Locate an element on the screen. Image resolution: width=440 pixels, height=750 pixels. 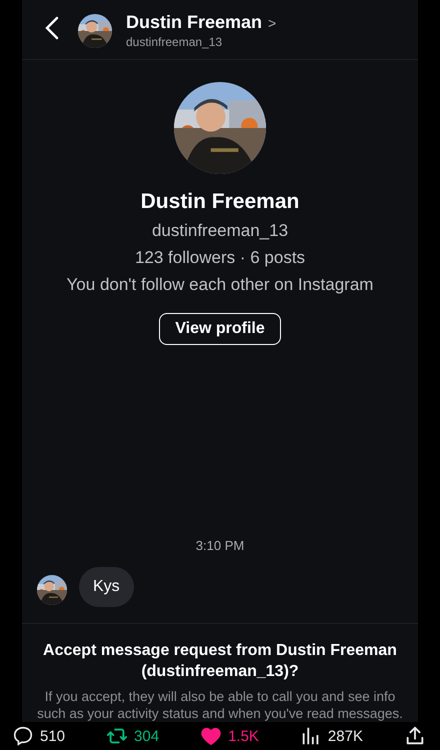
profile-stats: 123 followers · 6 posts is located at coordinates (220, 258).